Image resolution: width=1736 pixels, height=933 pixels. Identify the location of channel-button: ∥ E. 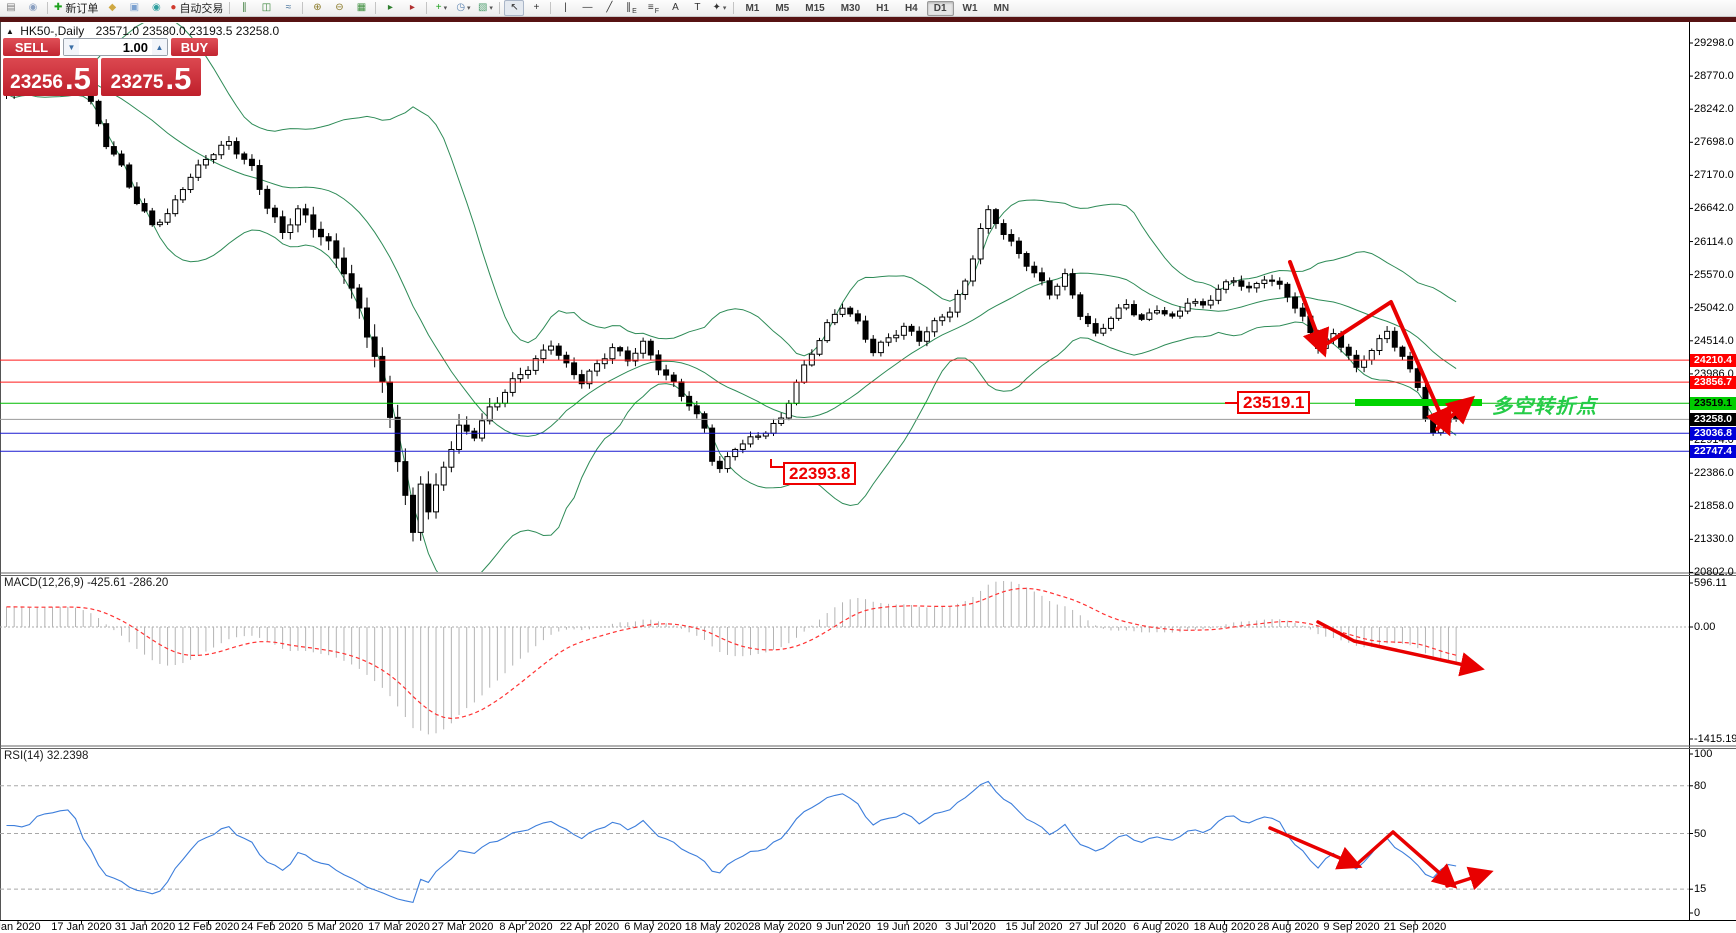
(631, 8).